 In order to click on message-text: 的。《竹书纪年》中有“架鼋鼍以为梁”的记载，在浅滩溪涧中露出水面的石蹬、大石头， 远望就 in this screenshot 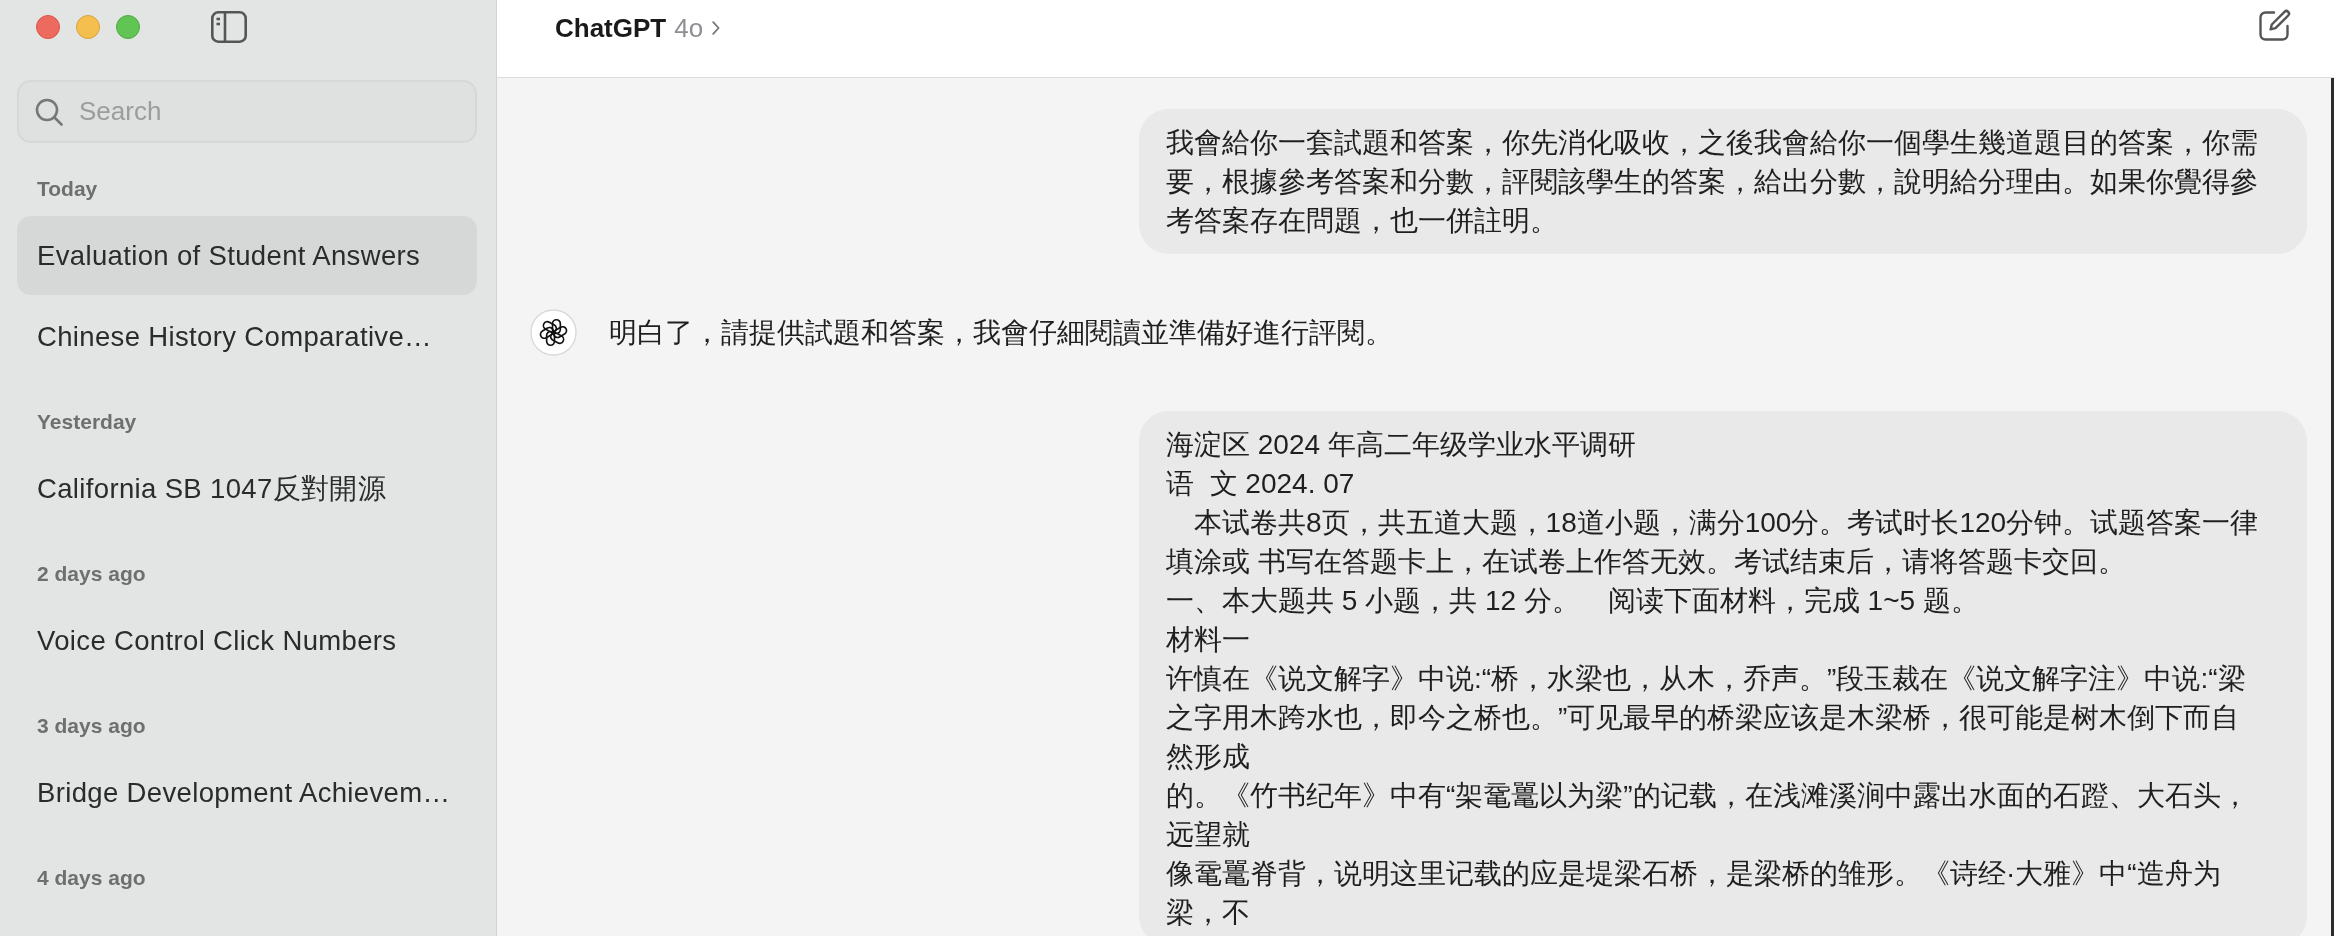, I will do `click(1708, 815)`.